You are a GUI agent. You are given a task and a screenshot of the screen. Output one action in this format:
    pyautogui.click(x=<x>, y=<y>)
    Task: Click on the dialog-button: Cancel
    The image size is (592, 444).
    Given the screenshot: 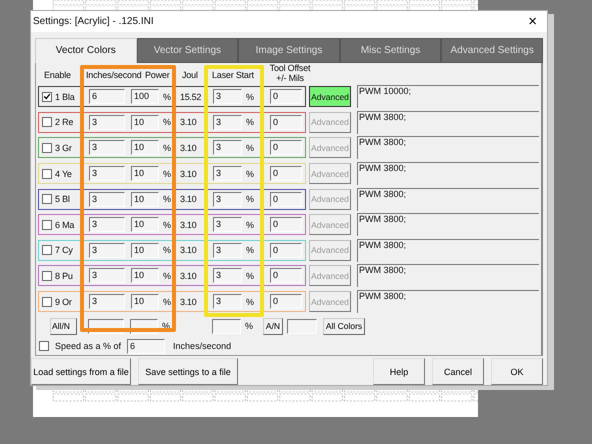 What is the action you would take?
    pyautogui.click(x=458, y=371)
    